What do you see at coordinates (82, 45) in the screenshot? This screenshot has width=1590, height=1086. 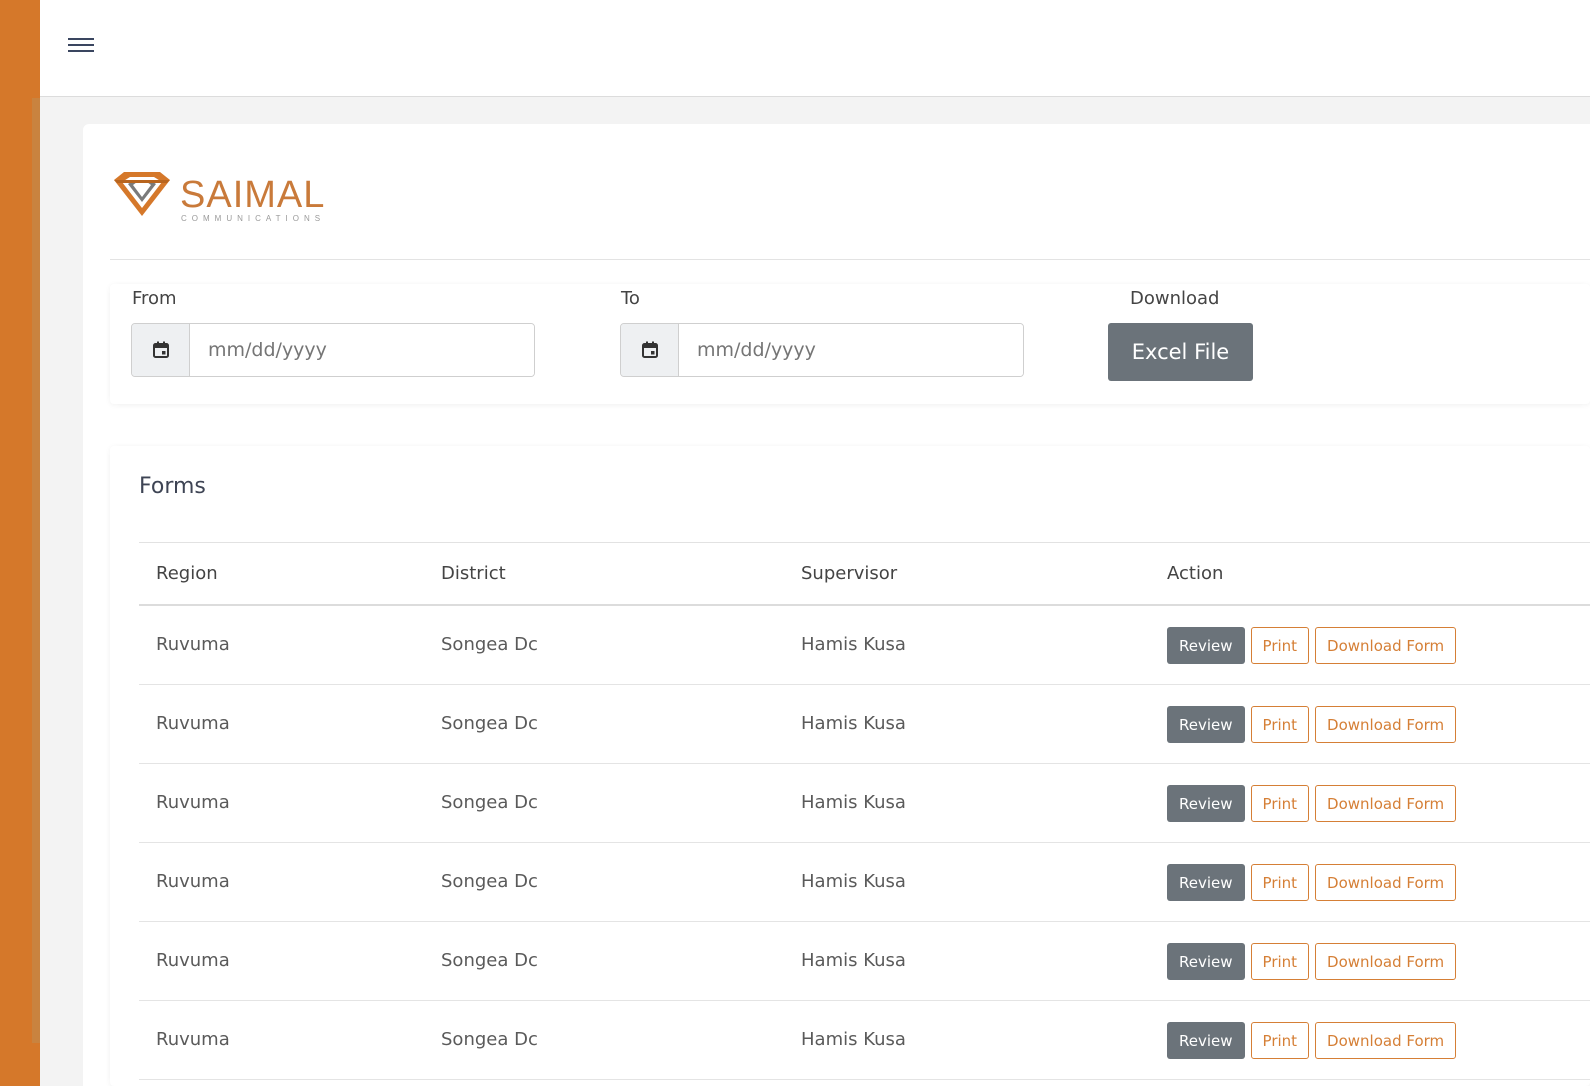 I see `menu-icon` at bounding box center [82, 45].